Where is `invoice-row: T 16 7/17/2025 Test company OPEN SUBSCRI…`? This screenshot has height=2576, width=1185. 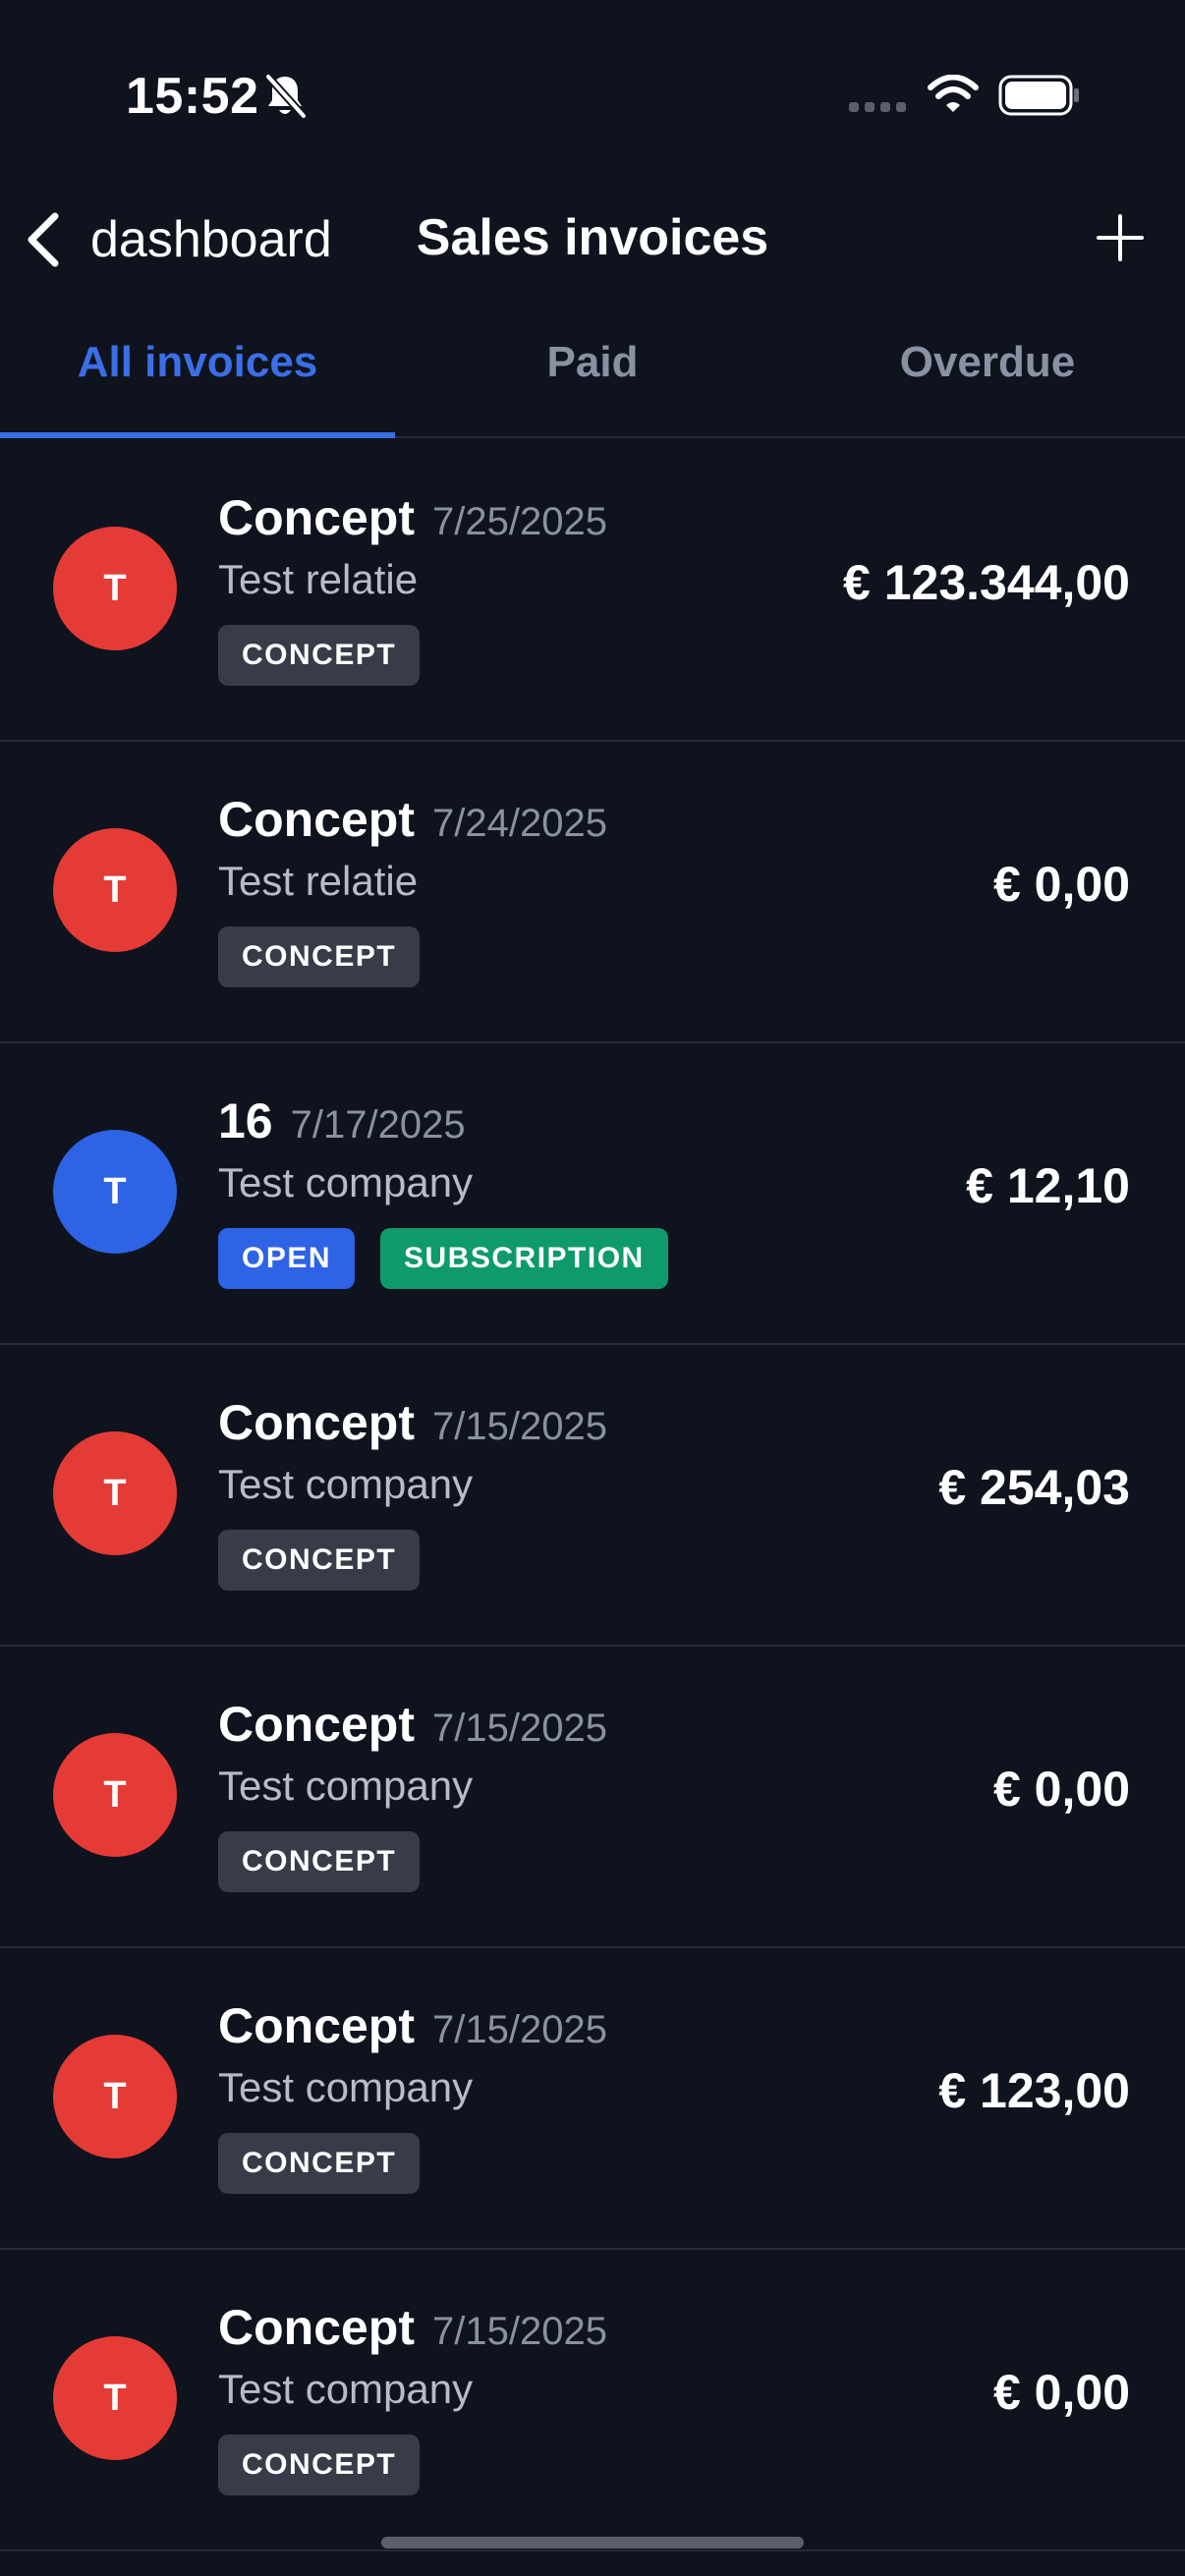
invoice-row: T 16 7/17/2025 Test company OPEN SUBSCRI… is located at coordinates (592, 1194).